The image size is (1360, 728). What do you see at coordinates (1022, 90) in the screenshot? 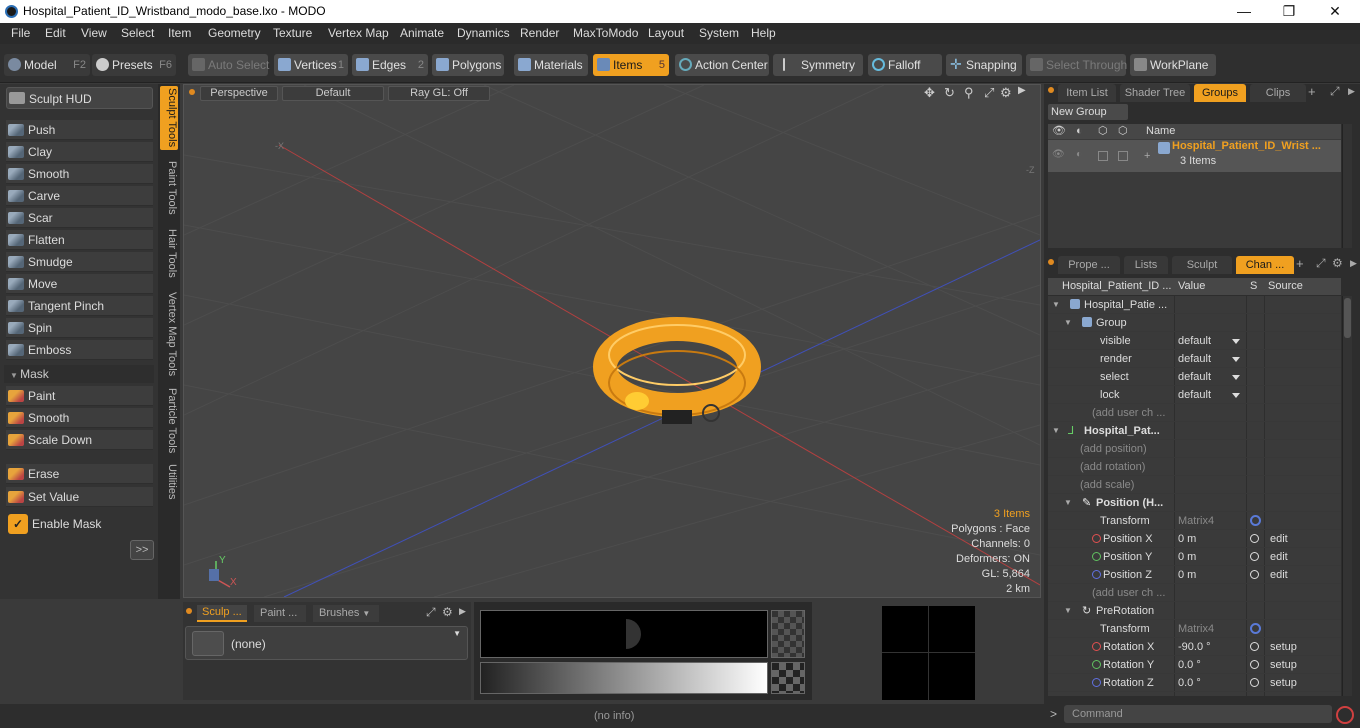
I see `expand-right-icon: ▶` at bounding box center [1022, 90].